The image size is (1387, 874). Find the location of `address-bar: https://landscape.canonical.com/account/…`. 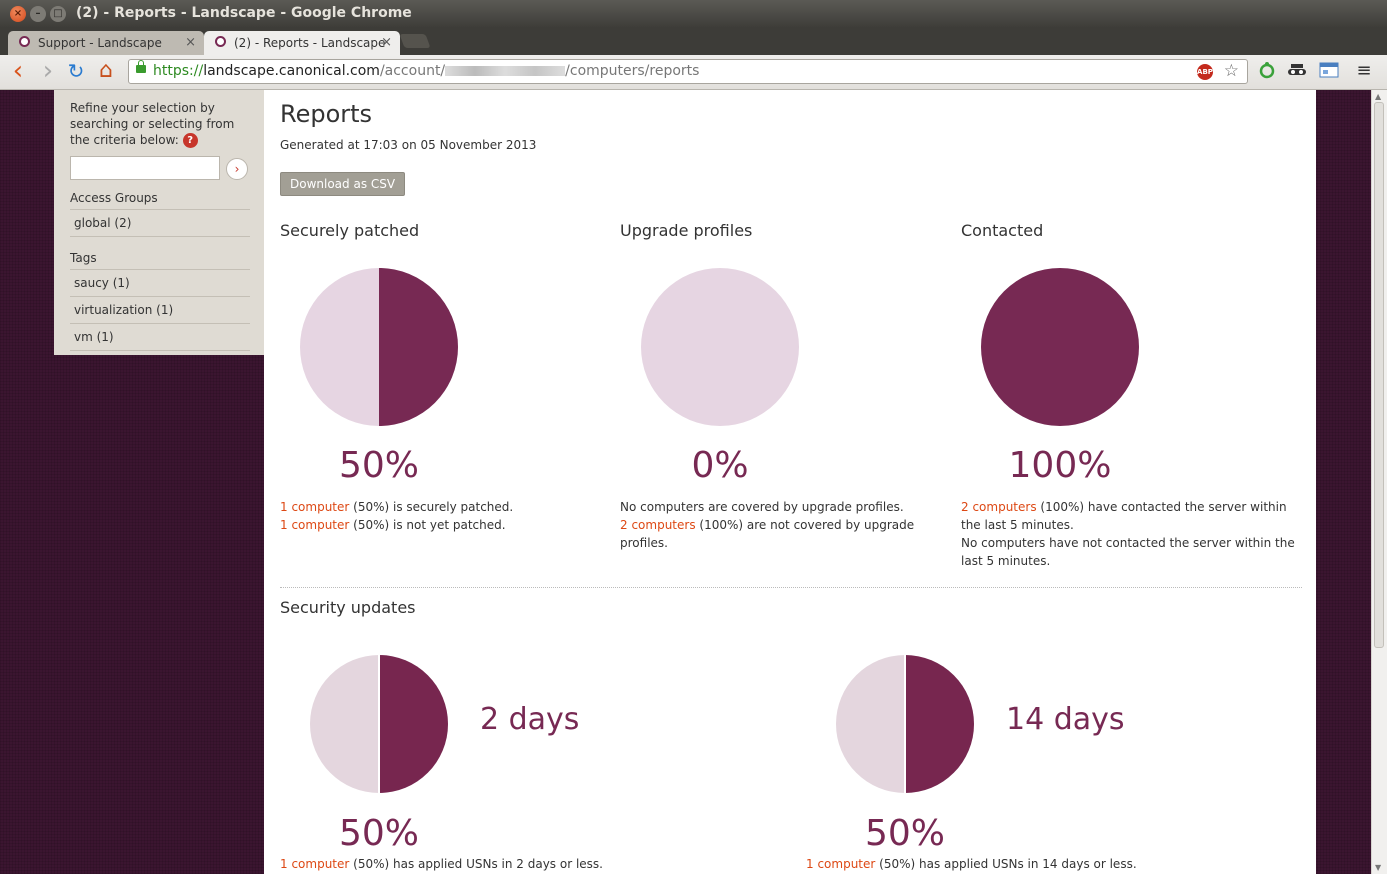

address-bar: https://landscape.canonical.com/account/… is located at coordinates (688, 71).